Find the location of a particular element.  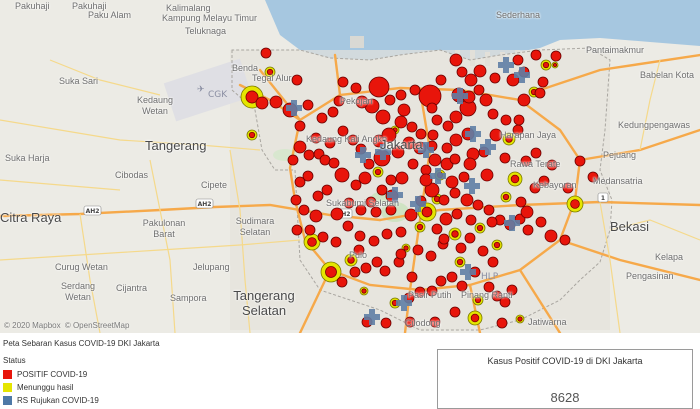

mapbox-attribution: © 2020 Mapbox is located at coordinates (32, 325).